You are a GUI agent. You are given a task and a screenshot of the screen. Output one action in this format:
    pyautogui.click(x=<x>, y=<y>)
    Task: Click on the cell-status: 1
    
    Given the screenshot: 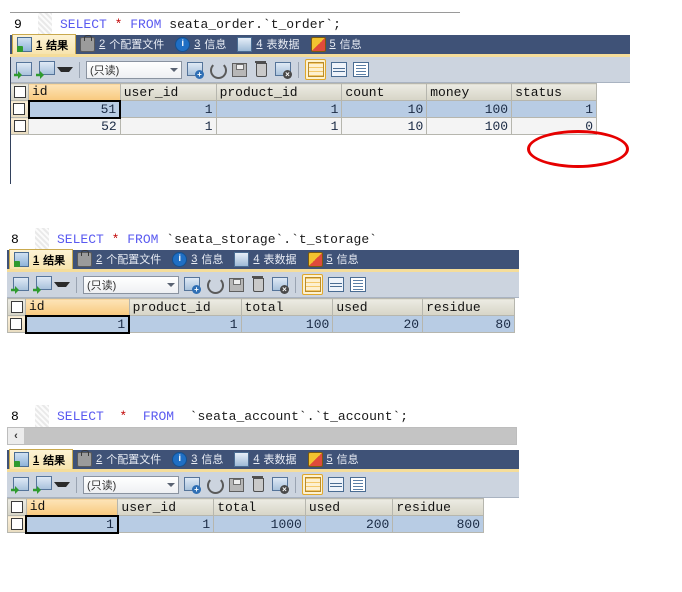 What is the action you would take?
    pyautogui.click(x=554, y=109)
    